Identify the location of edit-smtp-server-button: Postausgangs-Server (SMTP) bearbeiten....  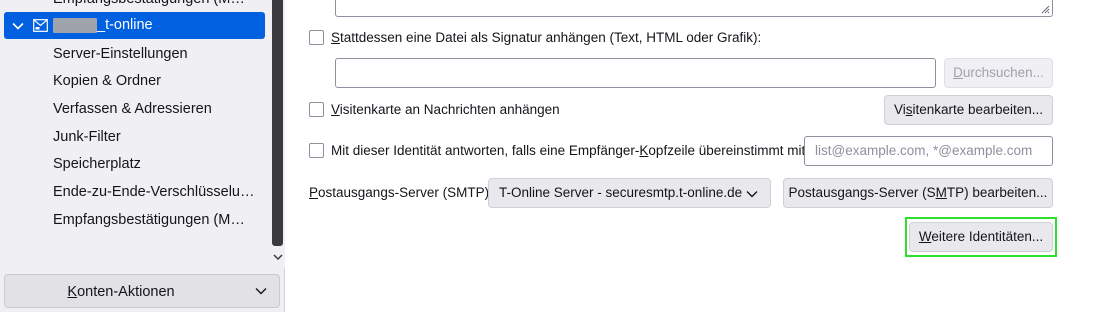
(918, 193).